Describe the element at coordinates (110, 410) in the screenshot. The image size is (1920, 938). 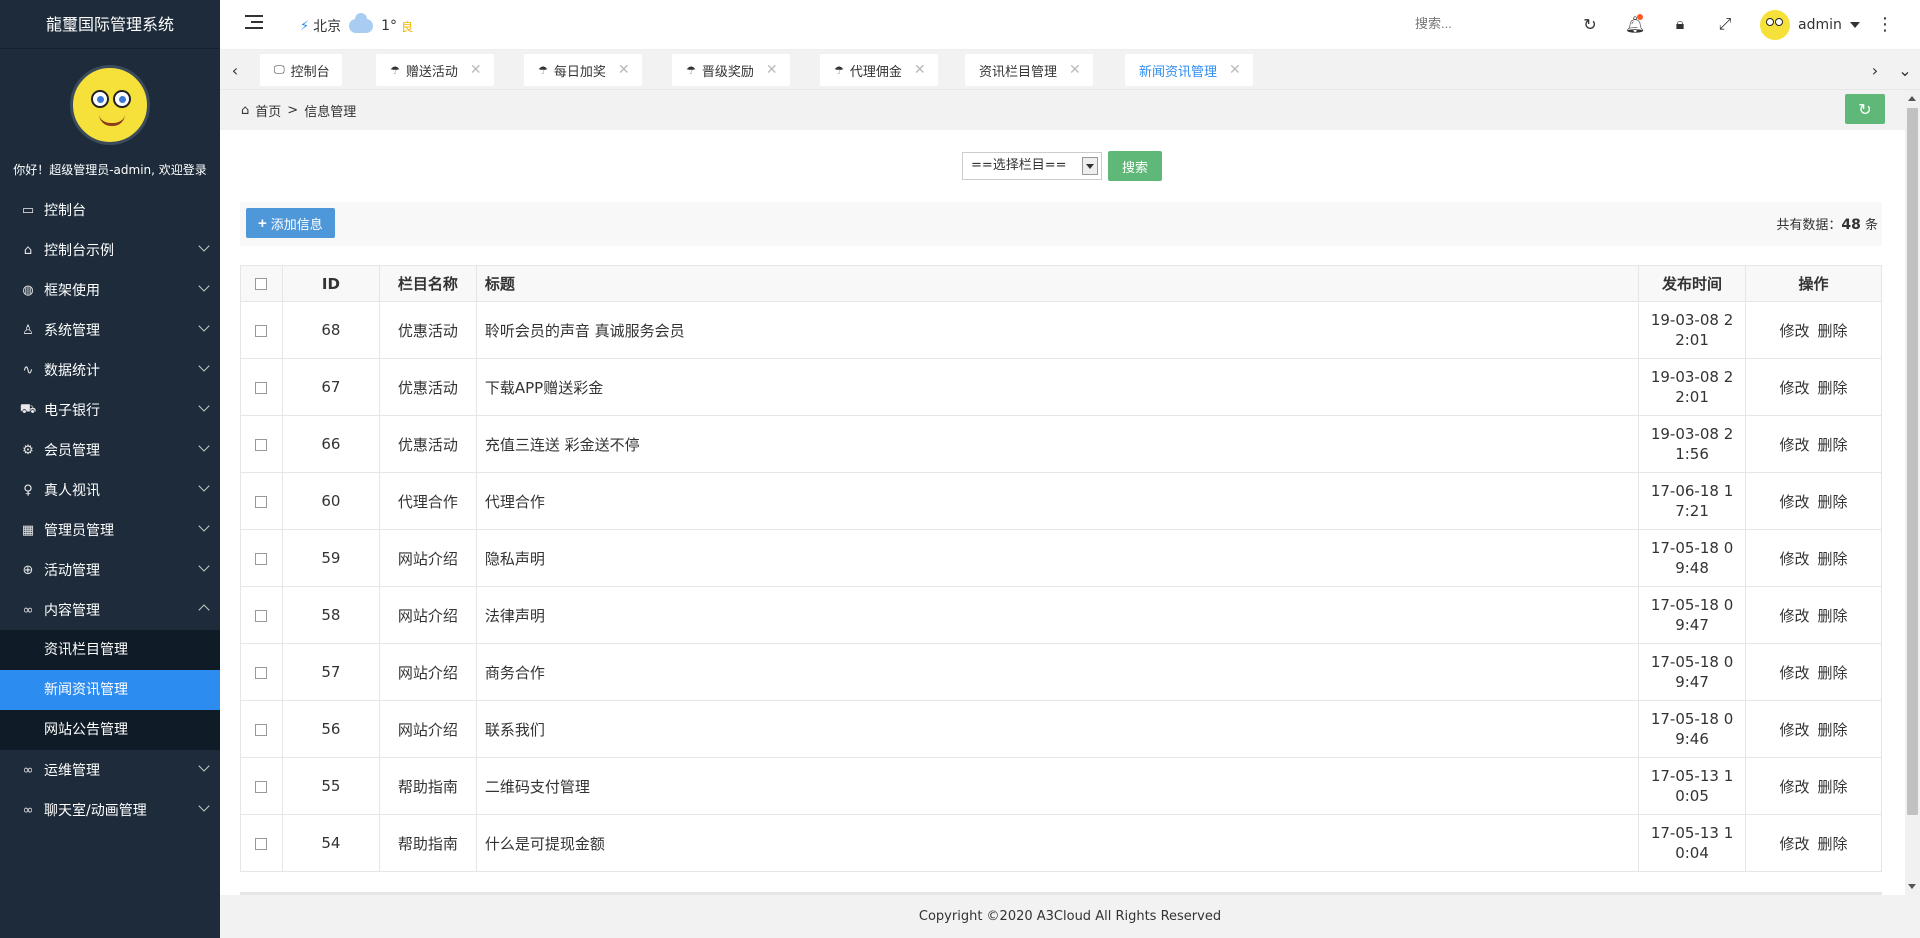
I see `sidebar-item-5: ⛟ 电子银行` at that location.